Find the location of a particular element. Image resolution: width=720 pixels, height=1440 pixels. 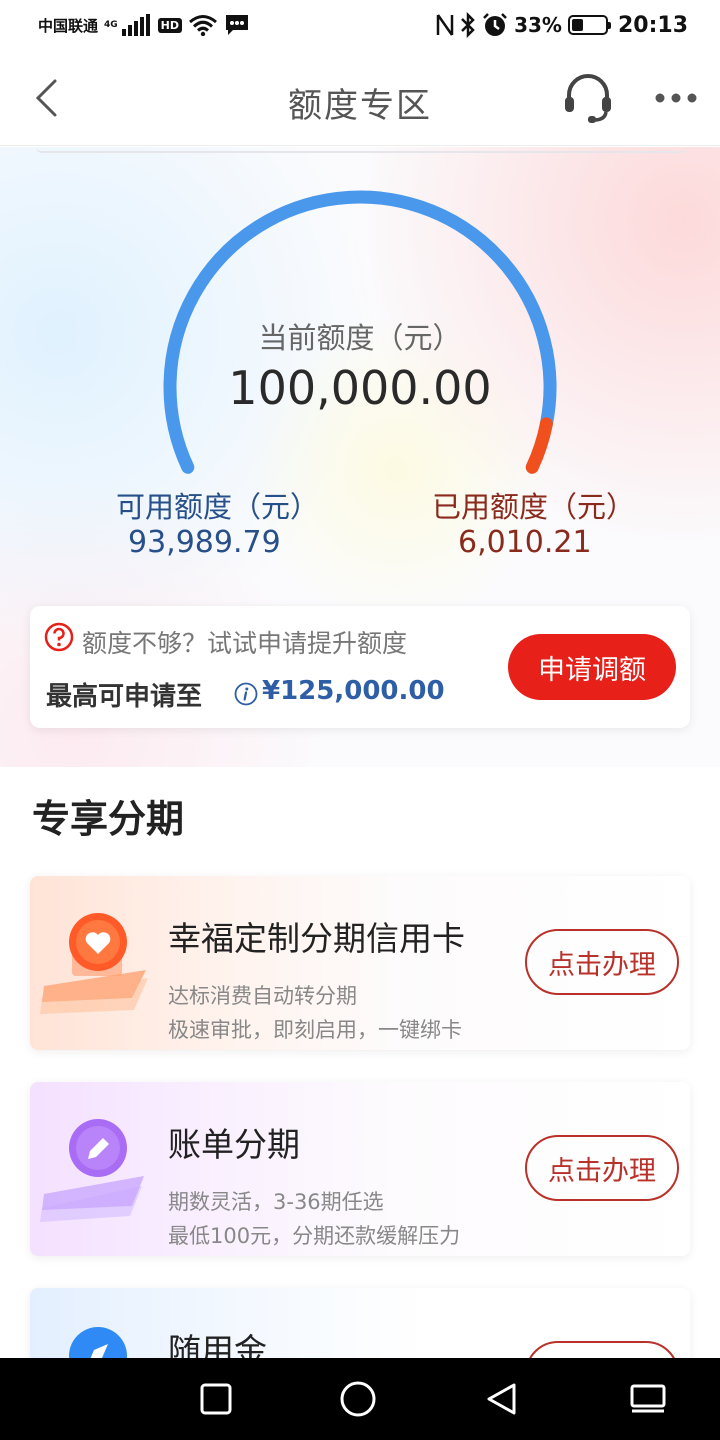

signal-icon is located at coordinates (135, 25).